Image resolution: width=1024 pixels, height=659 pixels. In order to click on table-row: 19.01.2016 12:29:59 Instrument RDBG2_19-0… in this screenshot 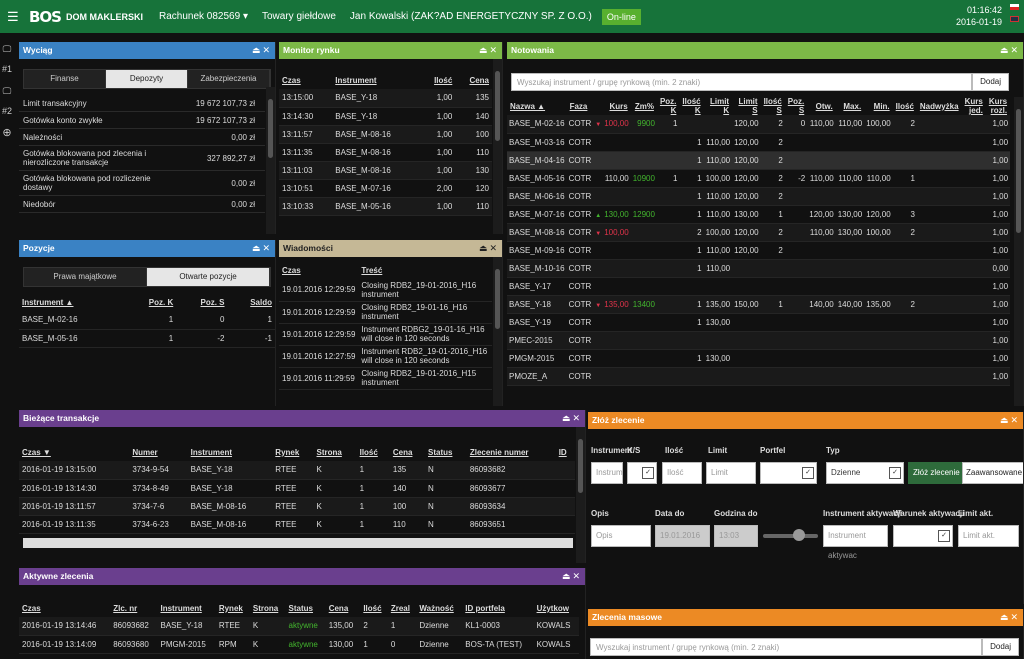, I will do `click(385, 334)`.